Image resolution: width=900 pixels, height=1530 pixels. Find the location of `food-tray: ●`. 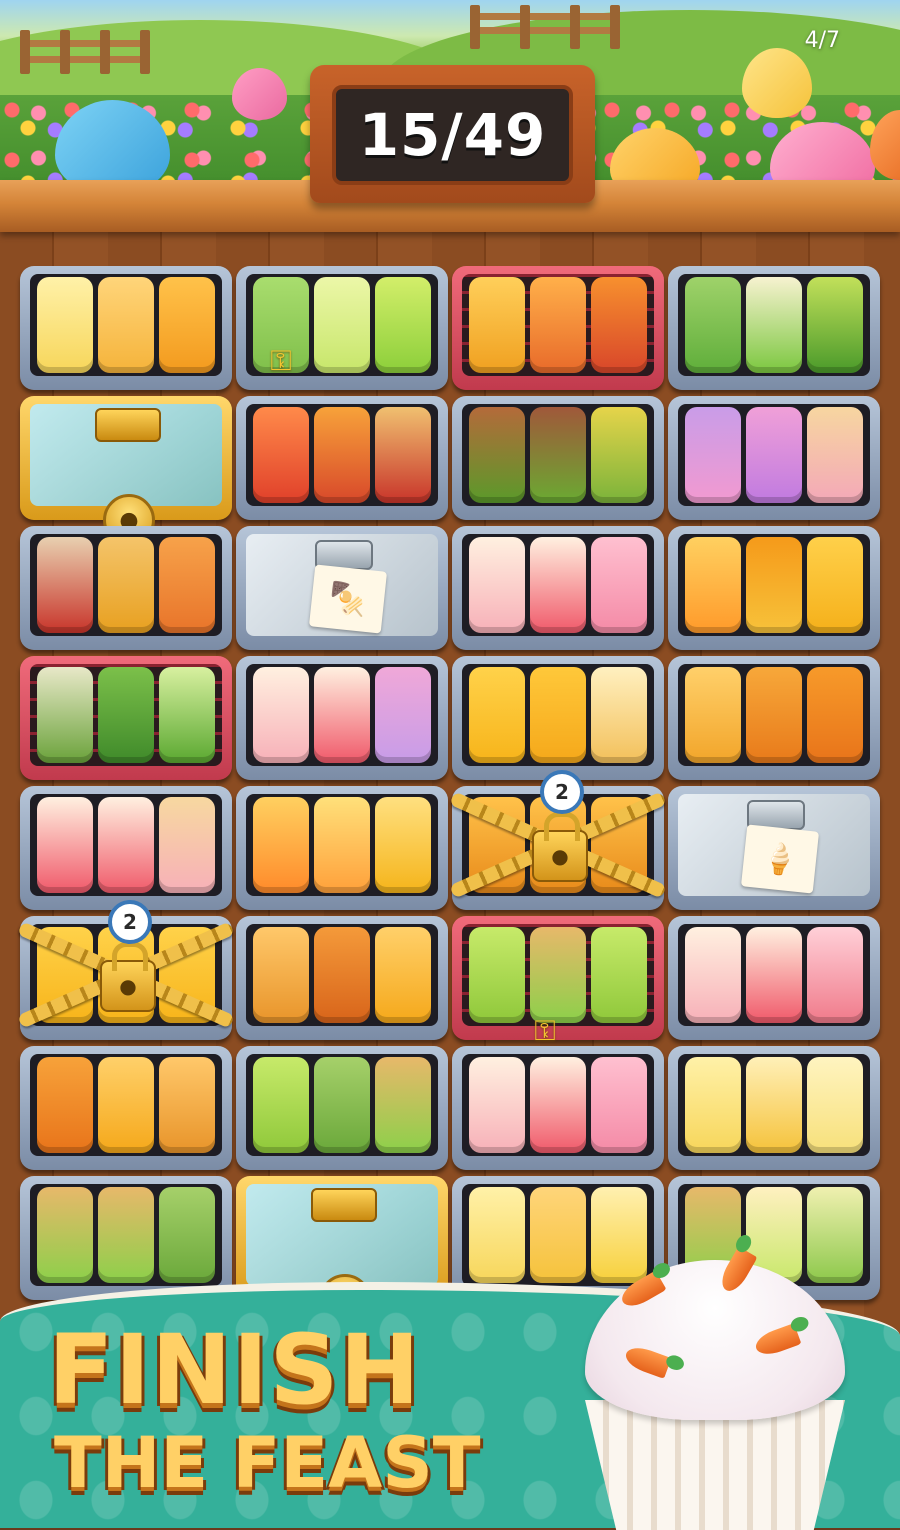

food-tray: ● is located at coordinates (126, 471).